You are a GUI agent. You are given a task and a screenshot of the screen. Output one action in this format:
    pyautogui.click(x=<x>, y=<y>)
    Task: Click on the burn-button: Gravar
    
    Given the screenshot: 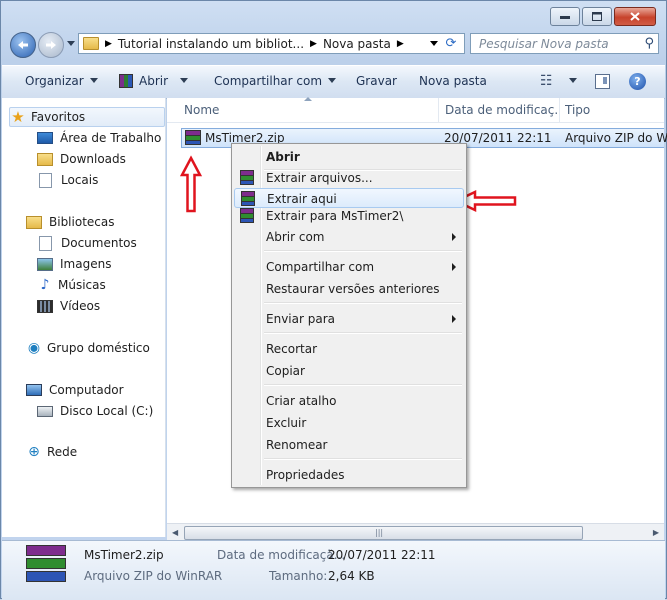 What is the action you would take?
    pyautogui.click(x=376, y=81)
    